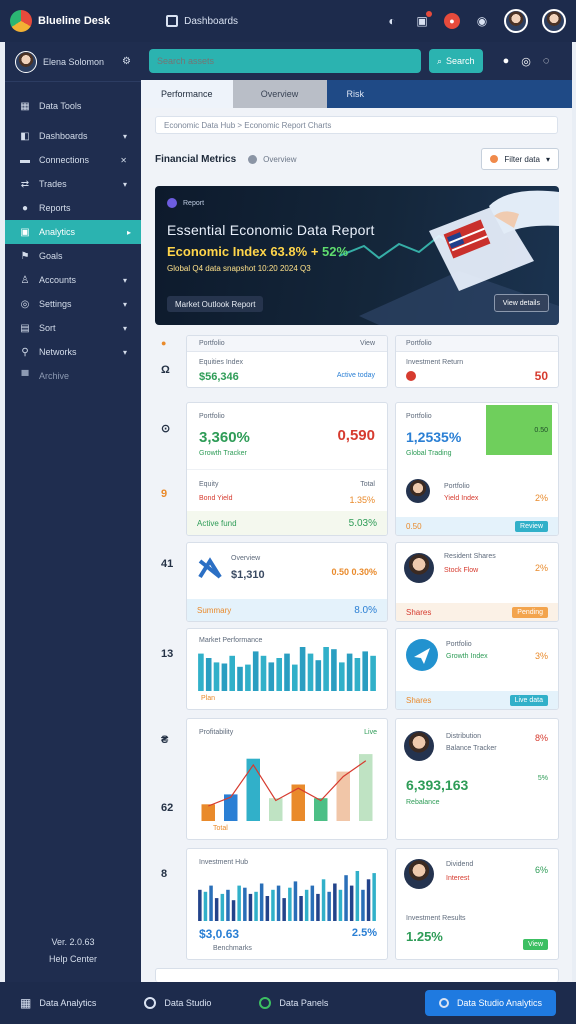 The image size is (576, 1024). Describe the element at coordinates (482, 21) in the screenshot. I see `chat-icon: ◉` at that location.